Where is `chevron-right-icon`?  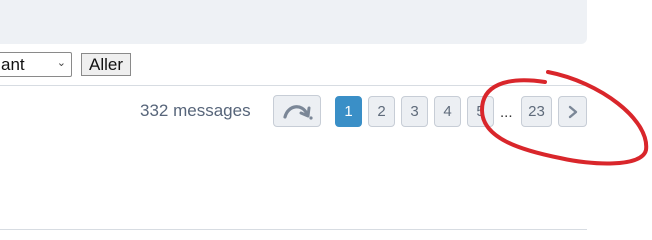
chevron-right-icon is located at coordinates (572, 111).